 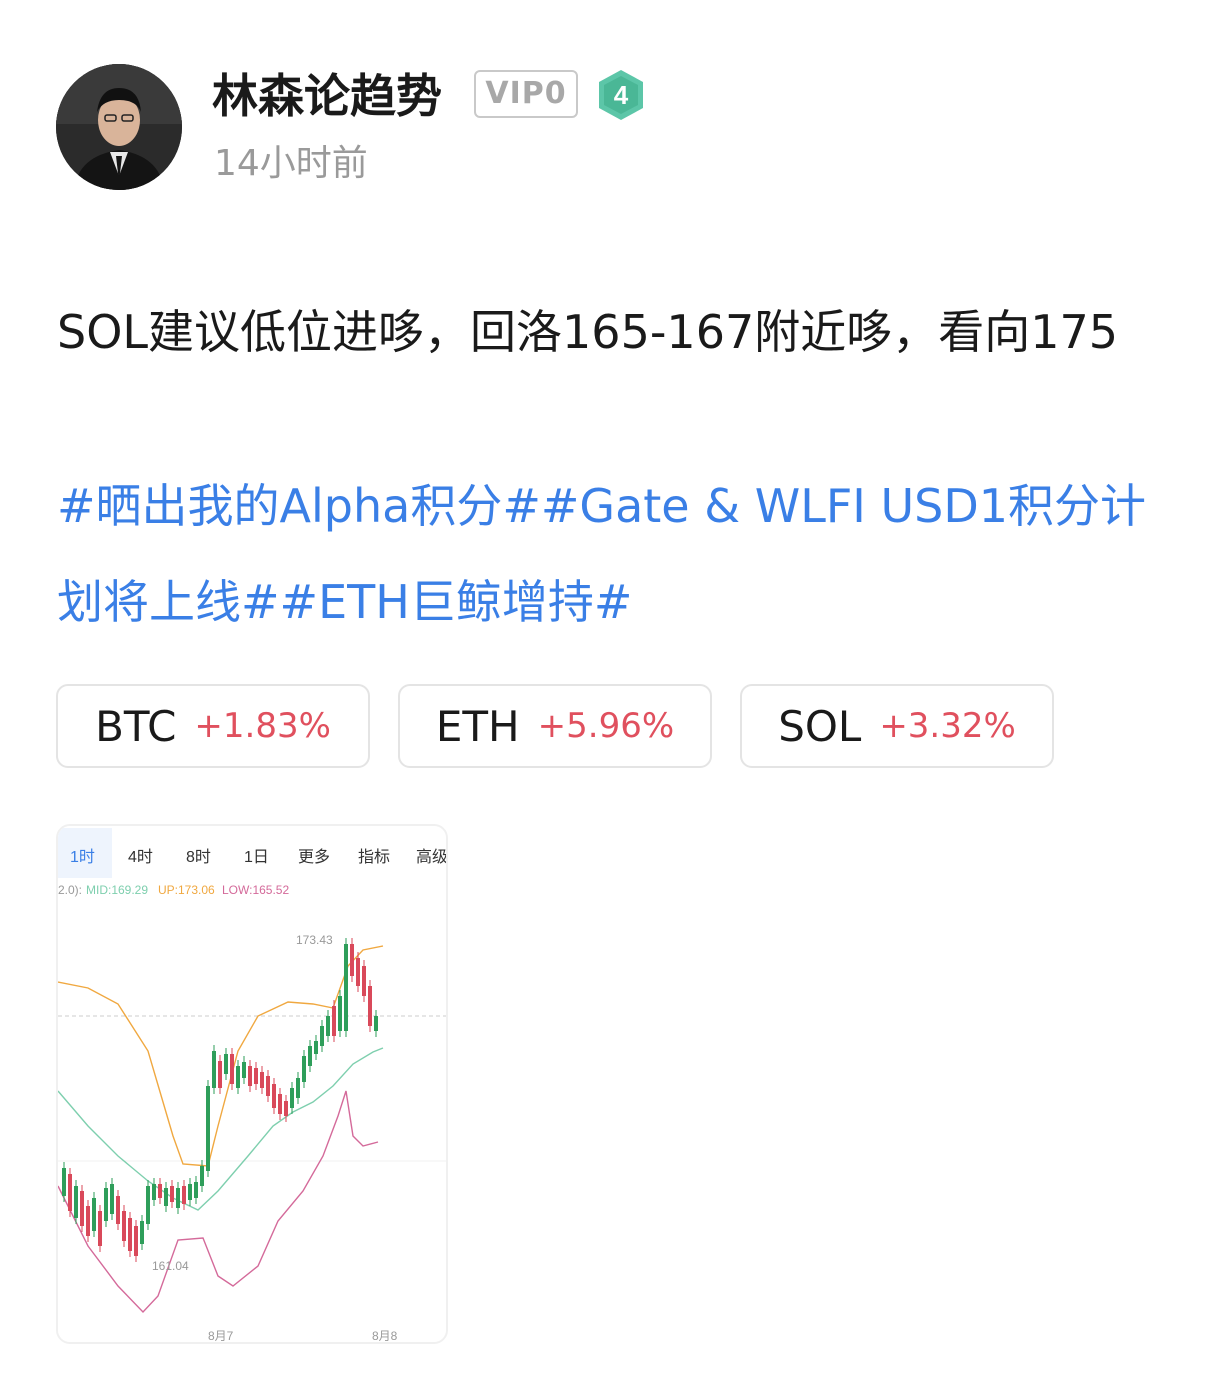 I want to click on x-axis-label: 8月7, so click(x=221, y=1336).